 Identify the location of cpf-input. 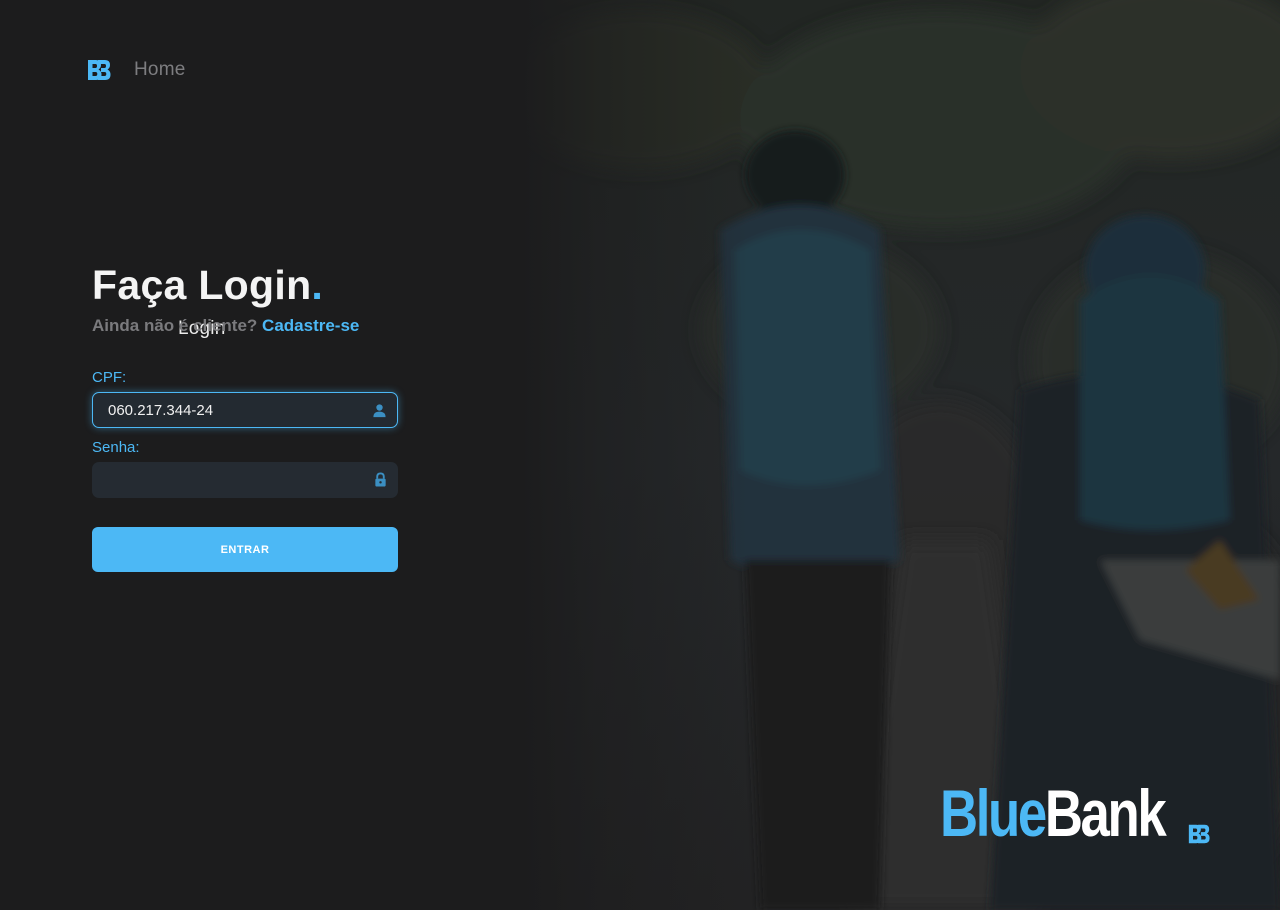
(245, 410).